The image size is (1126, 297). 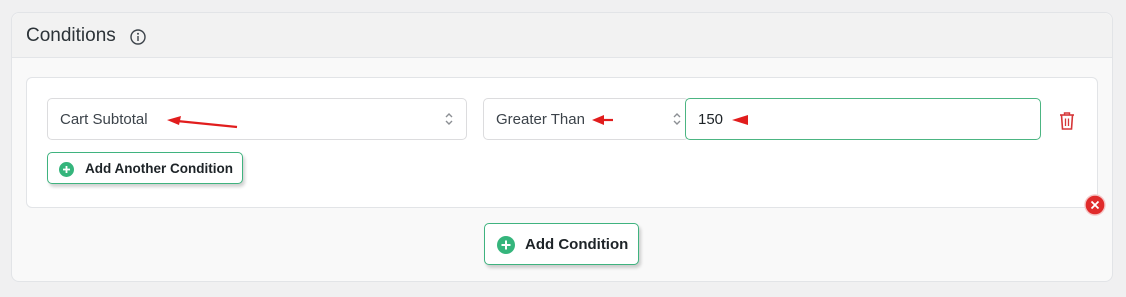 What do you see at coordinates (540, 119) in the screenshot?
I see `condition-operator-value: Greater Than` at bounding box center [540, 119].